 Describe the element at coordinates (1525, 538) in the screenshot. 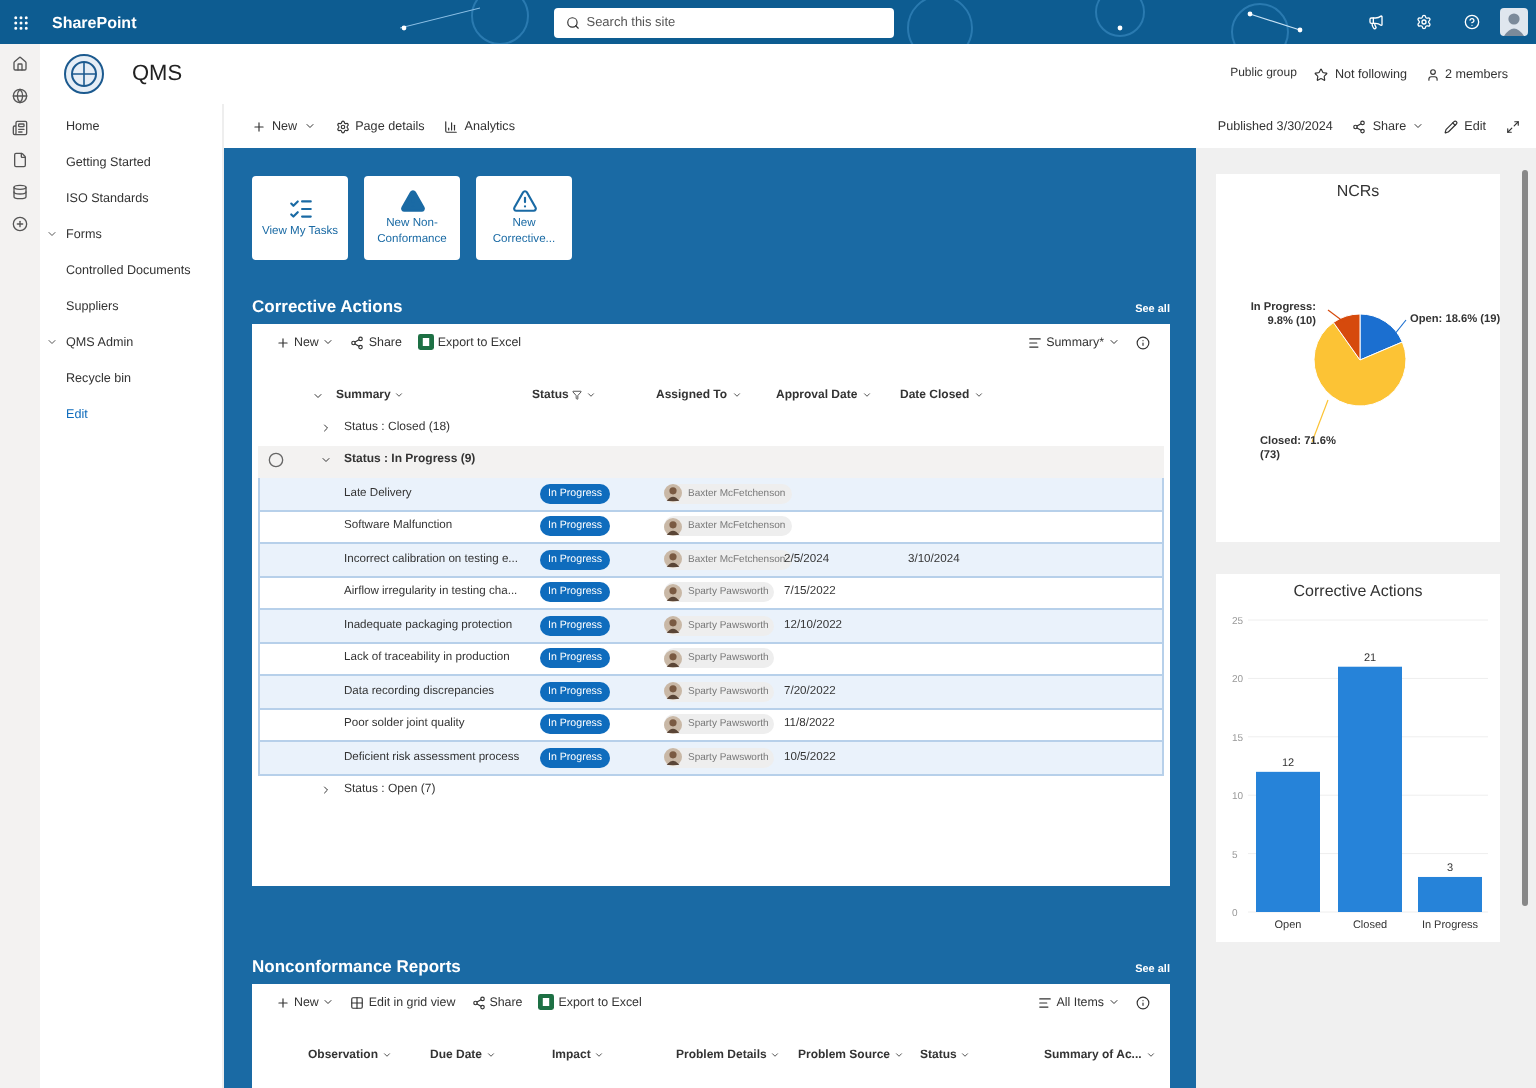

I see `scrollbar` at that location.